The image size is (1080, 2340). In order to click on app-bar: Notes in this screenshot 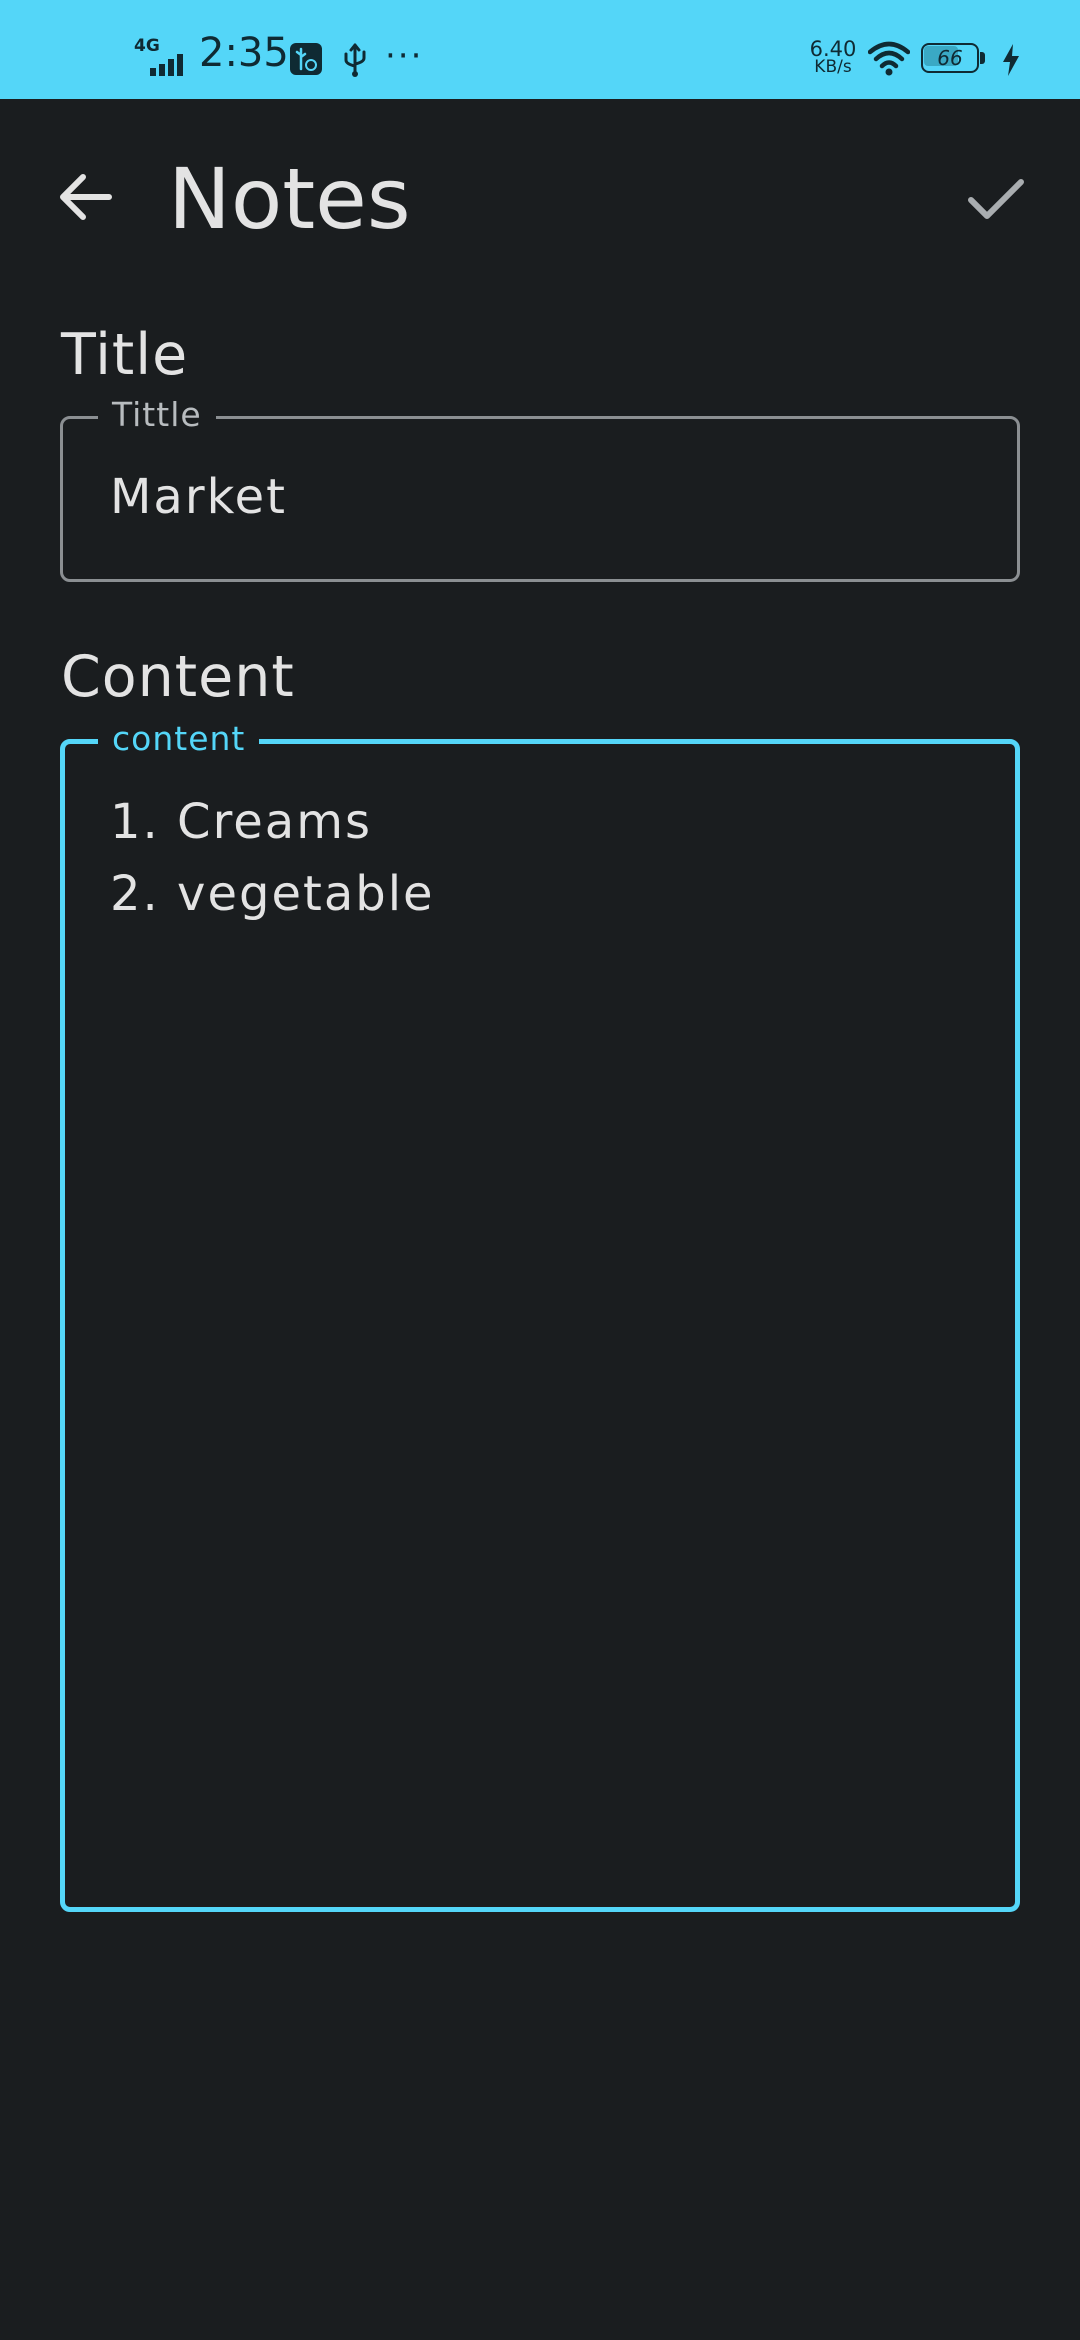, I will do `click(540, 199)`.